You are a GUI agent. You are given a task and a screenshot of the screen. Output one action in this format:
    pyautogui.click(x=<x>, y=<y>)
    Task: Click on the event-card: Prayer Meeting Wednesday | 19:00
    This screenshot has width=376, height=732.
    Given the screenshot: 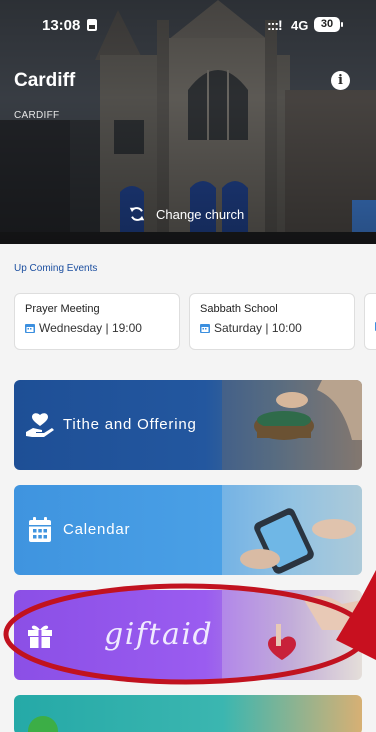 What is the action you would take?
    pyautogui.click(x=97, y=321)
    